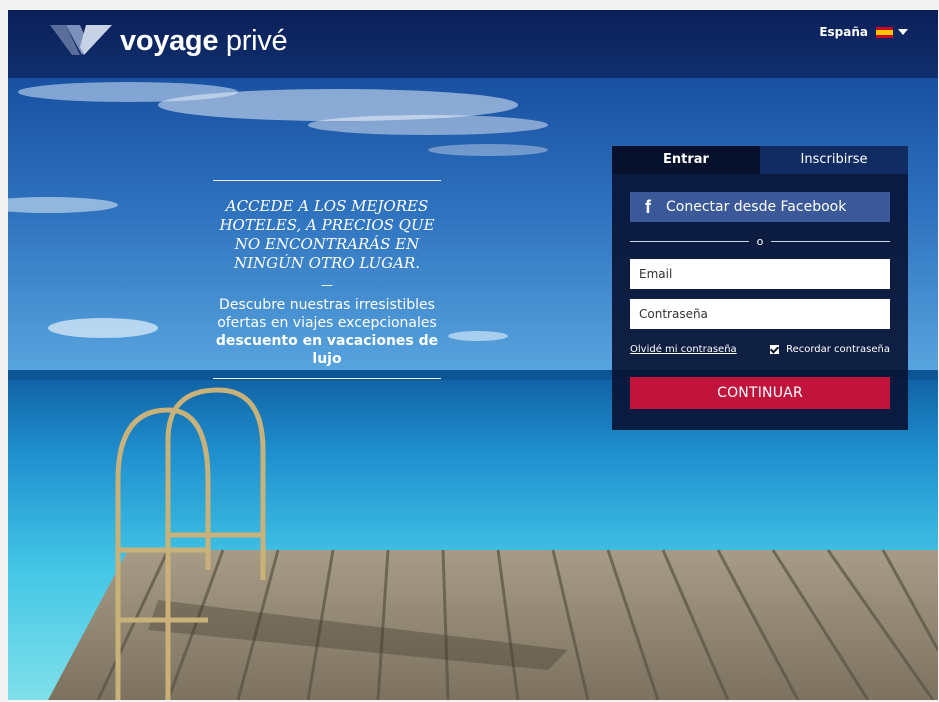 The image size is (939, 702). I want to click on remember-me: Recordar contraseña, so click(830, 349).